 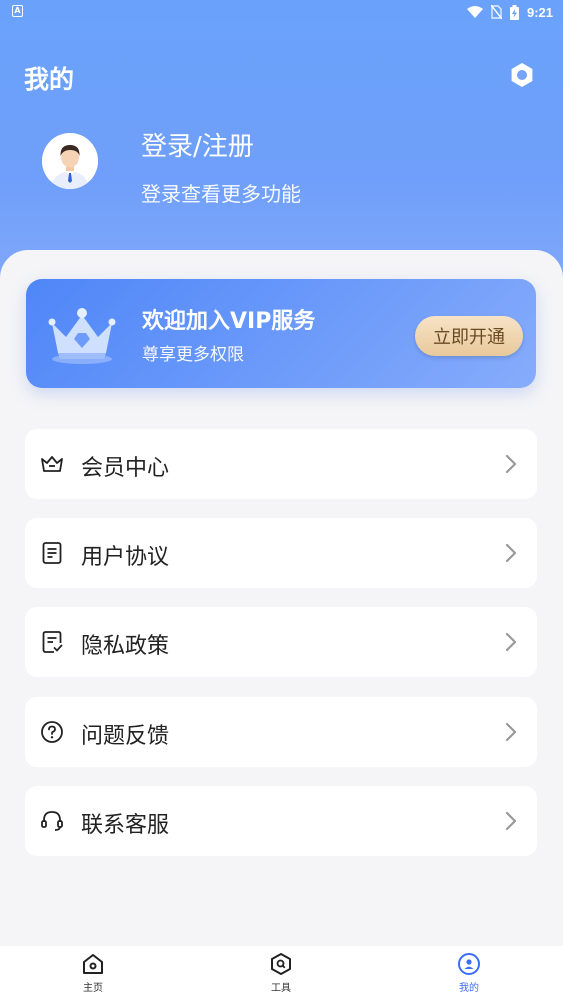 I want to click on menu-item-label: 用户协议, so click(x=125, y=557).